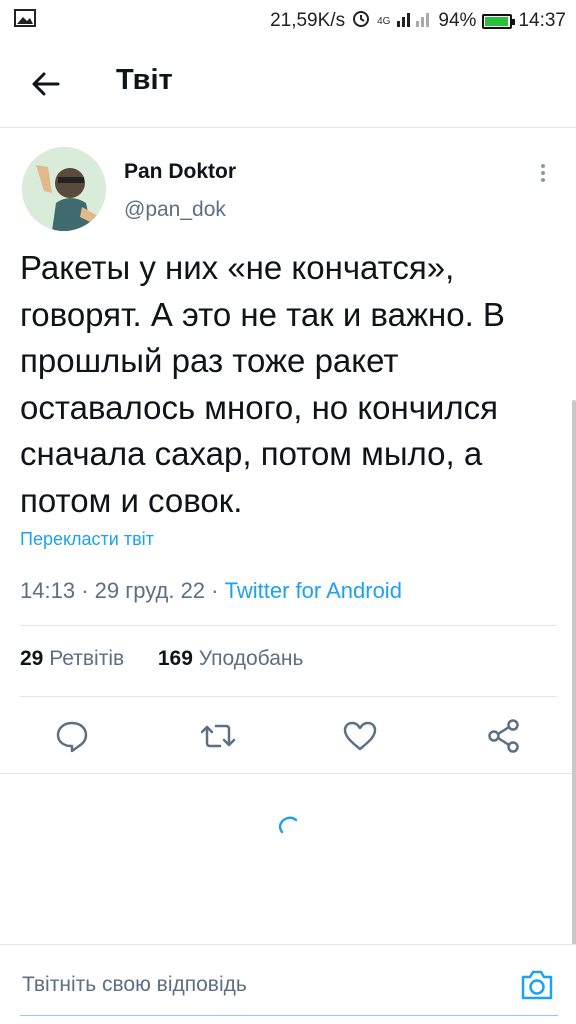  I want to click on retweet-button, so click(218, 736).